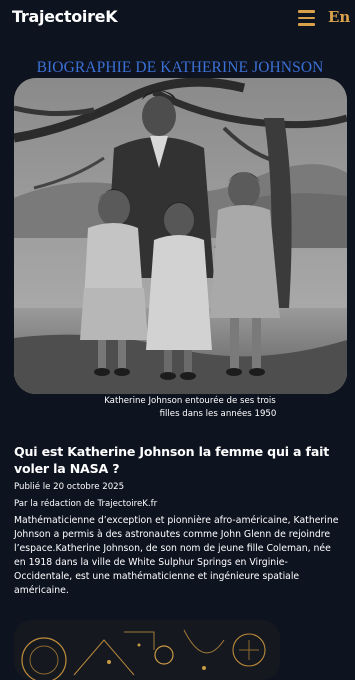 The height and width of the screenshot is (680, 355). What do you see at coordinates (190, 401) in the screenshot?
I see `caption-line: Katherine Johnson entourée de ses trois` at bounding box center [190, 401].